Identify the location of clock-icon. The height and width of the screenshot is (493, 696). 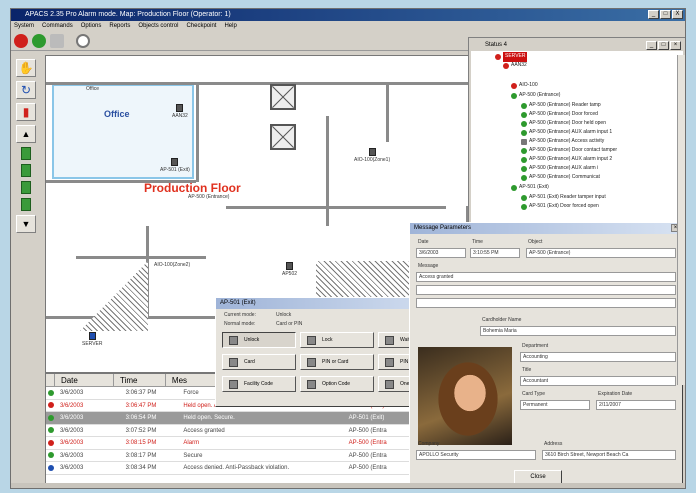
(83, 40).